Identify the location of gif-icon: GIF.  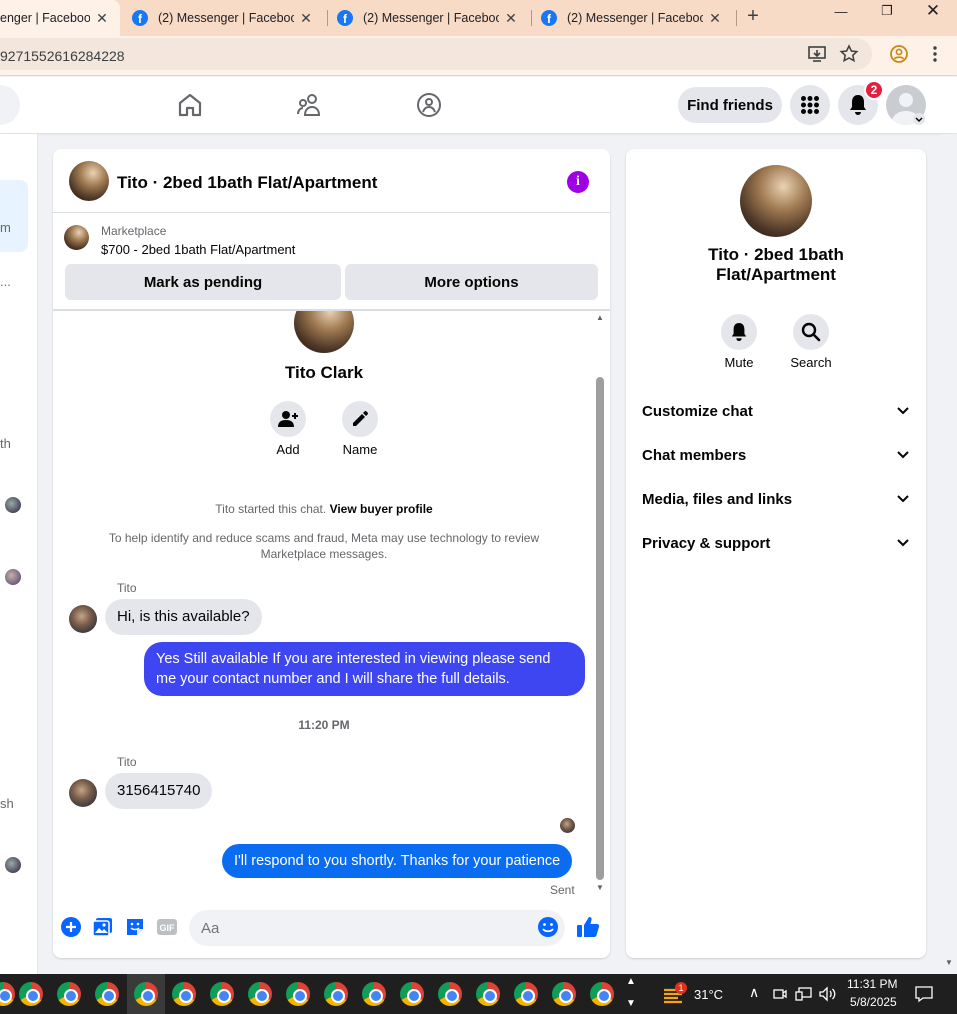
(167, 927).